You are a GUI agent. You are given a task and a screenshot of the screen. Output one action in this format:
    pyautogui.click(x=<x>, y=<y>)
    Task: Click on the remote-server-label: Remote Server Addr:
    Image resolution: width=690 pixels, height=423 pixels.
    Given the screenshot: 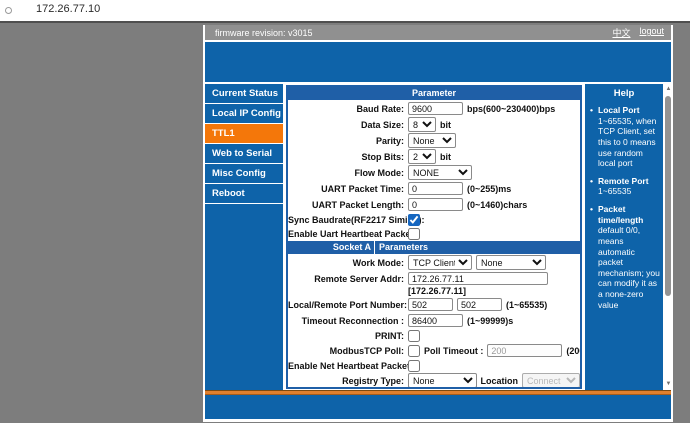 What is the action you would take?
    pyautogui.click(x=359, y=278)
    